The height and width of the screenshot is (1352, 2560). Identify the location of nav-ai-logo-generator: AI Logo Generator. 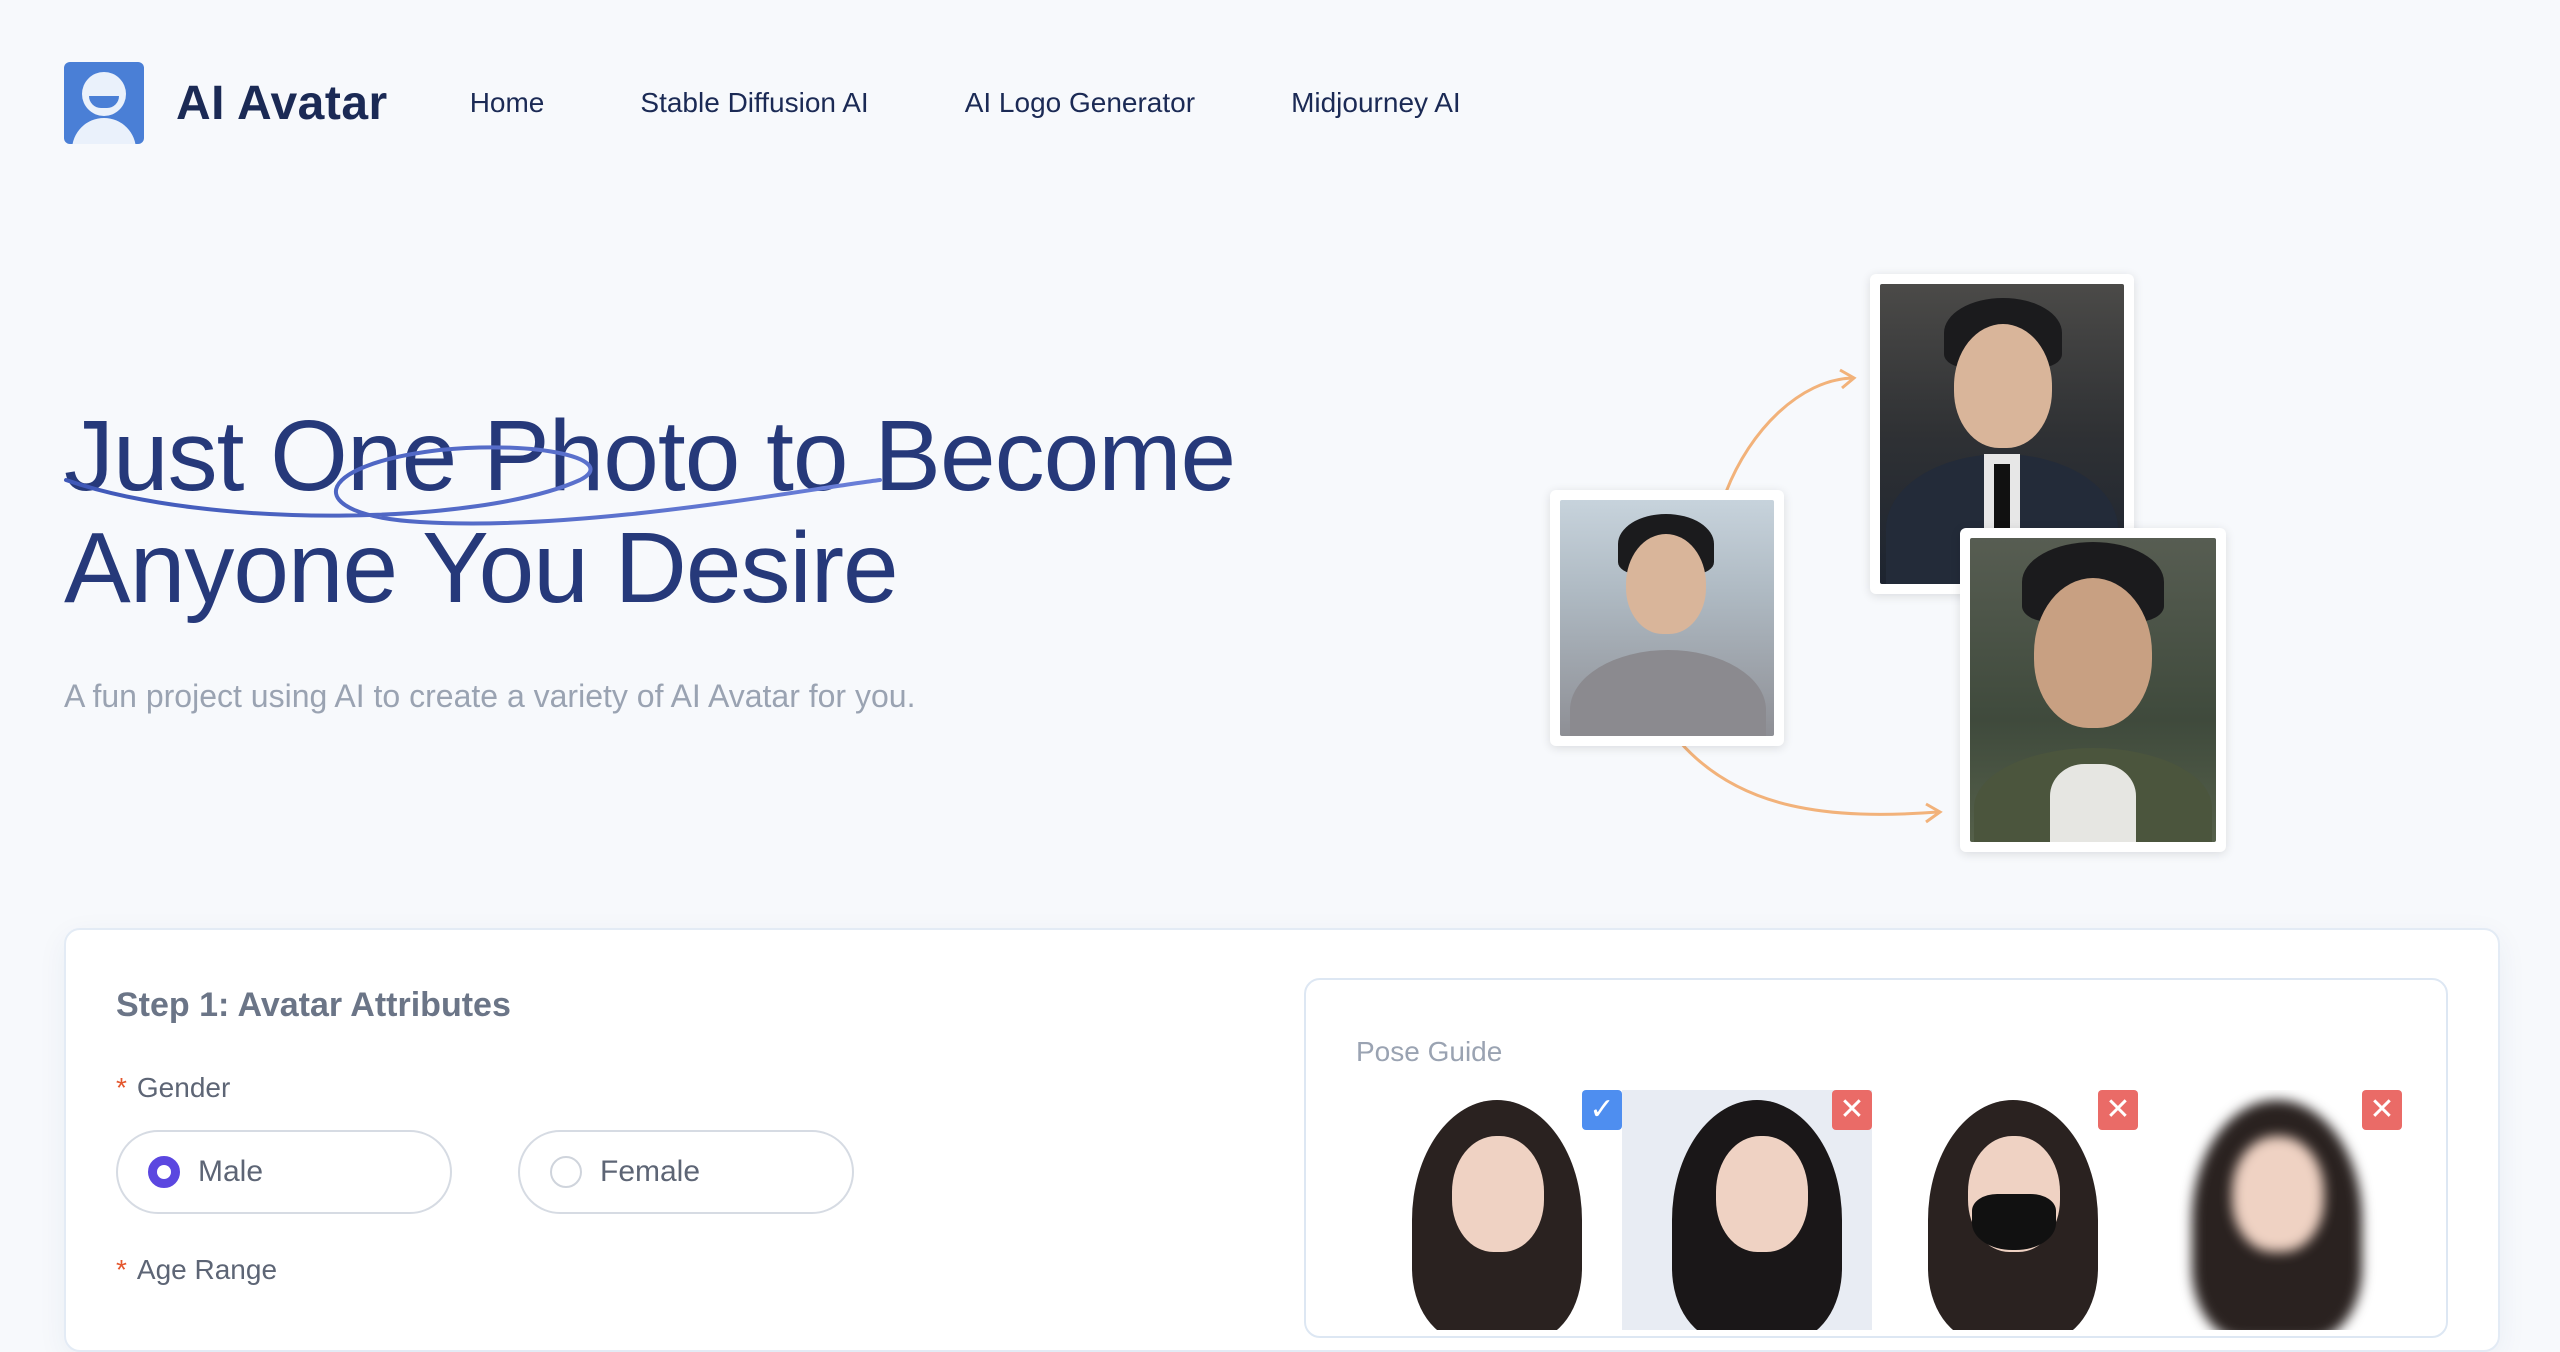
(1080, 103).